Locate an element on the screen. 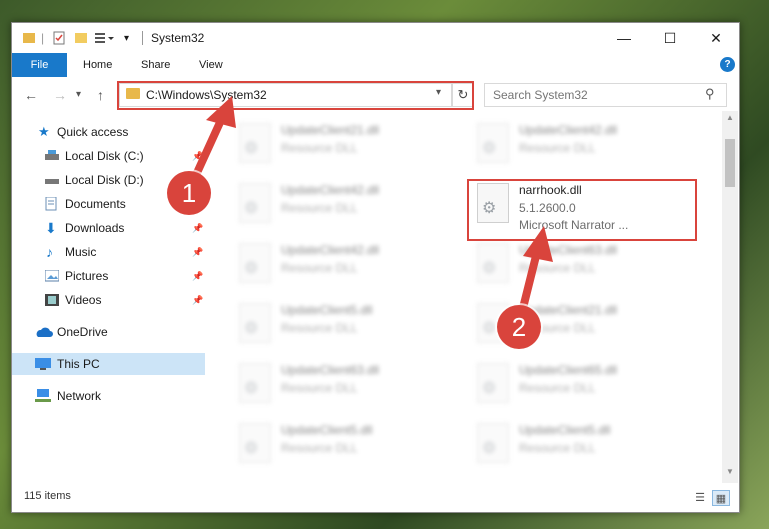 Image resolution: width=769 pixels, height=529 pixels. arrow-to-file is located at coordinates (535, 271).